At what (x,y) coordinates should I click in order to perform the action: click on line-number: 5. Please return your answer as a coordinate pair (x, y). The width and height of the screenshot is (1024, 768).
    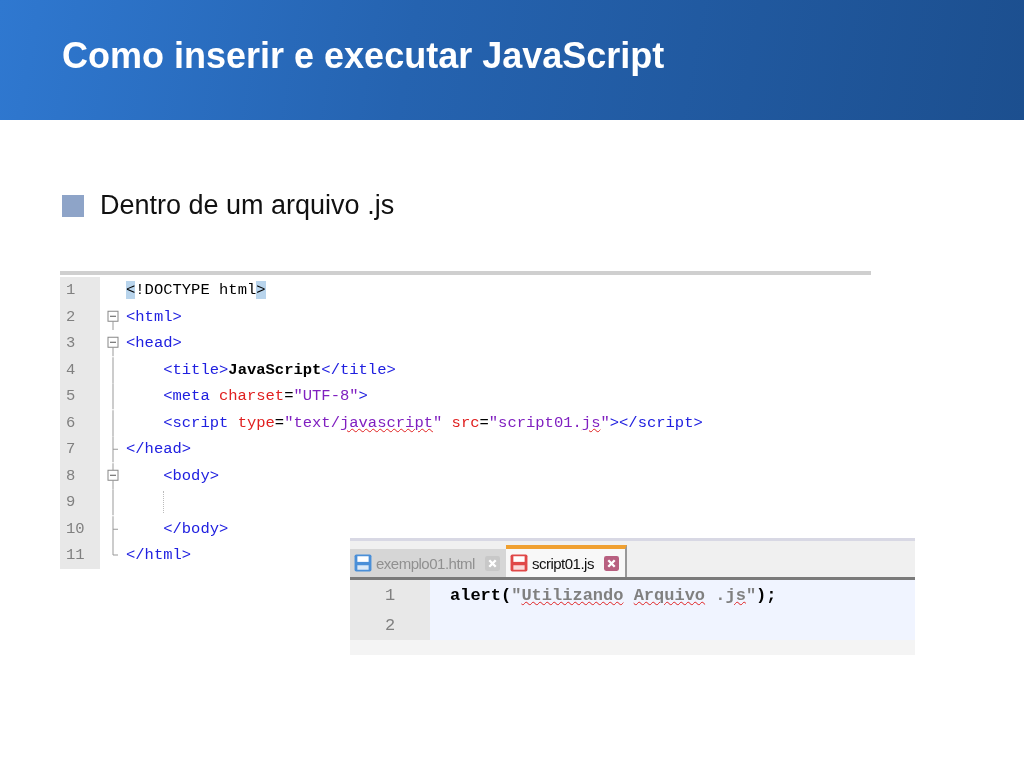
    Looking at the image, I should click on (80, 396).